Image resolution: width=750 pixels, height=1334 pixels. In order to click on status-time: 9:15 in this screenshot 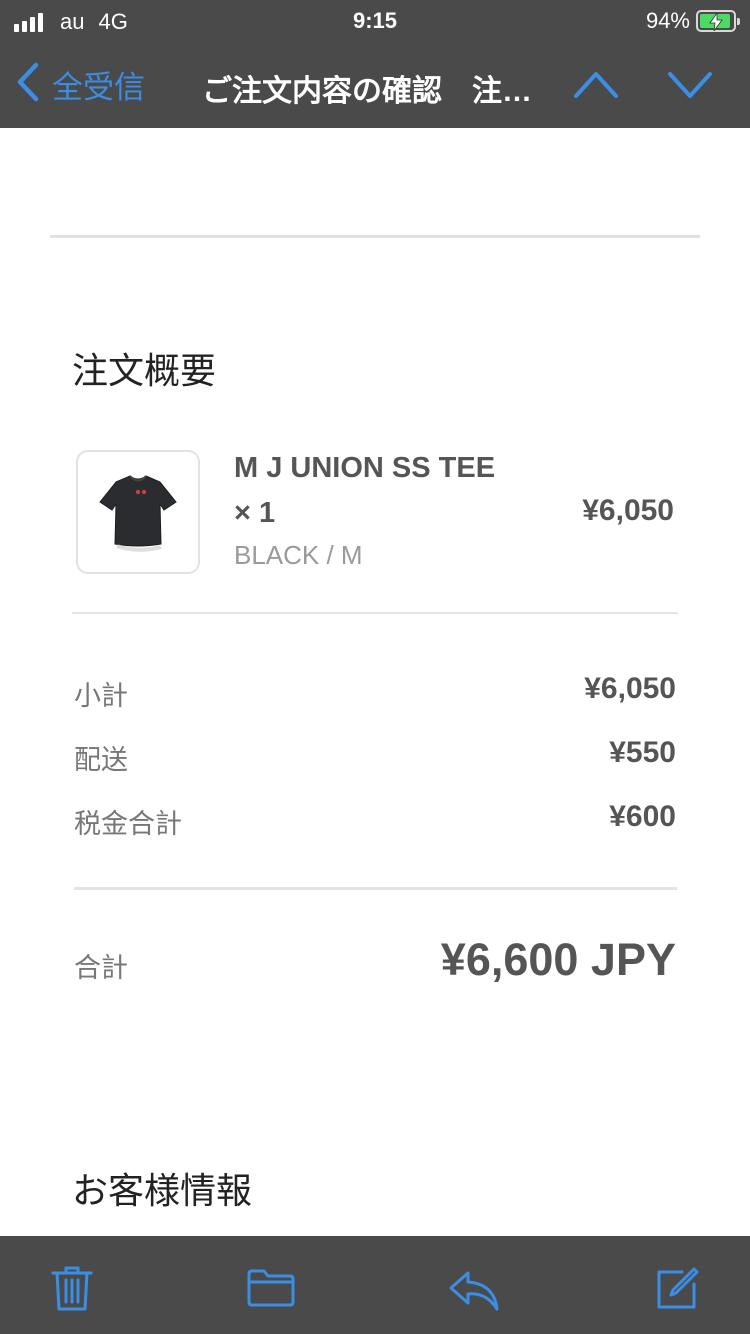, I will do `click(375, 20)`.